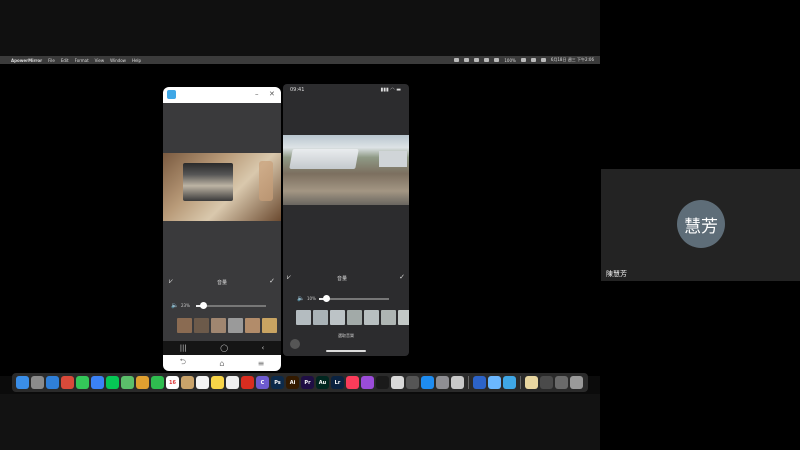 The height and width of the screenshot is (450, 800). I want to click on trash-icon, so click(576, 382).